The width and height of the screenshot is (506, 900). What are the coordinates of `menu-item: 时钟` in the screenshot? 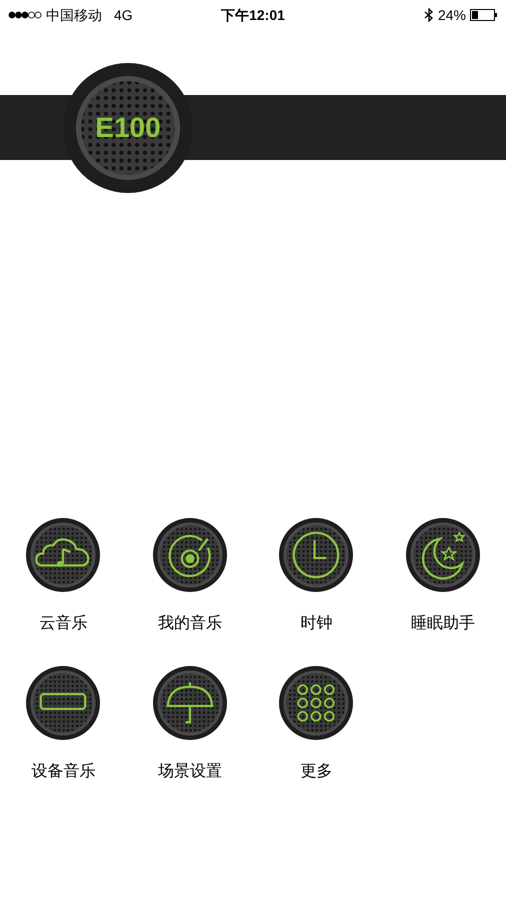 It's located at (316, 589).